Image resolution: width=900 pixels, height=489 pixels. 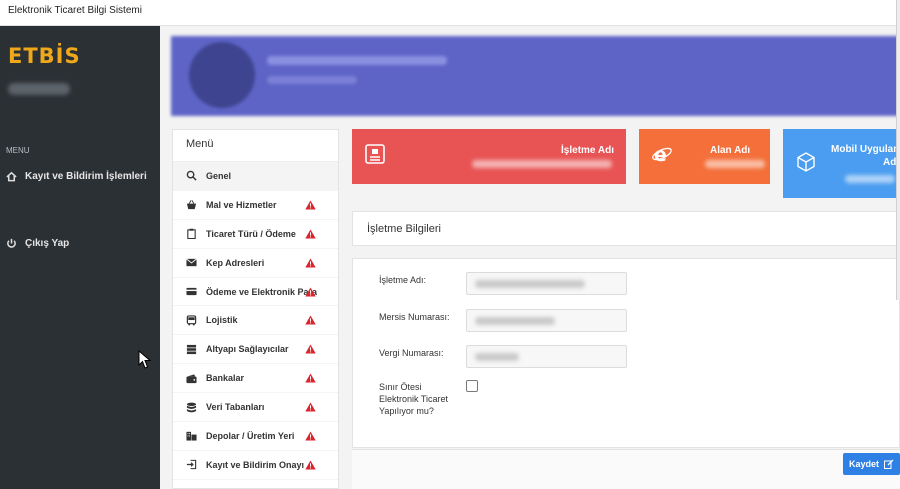 I want to click on card-business-name: İşletme Adı, so click(x=489, y=156).